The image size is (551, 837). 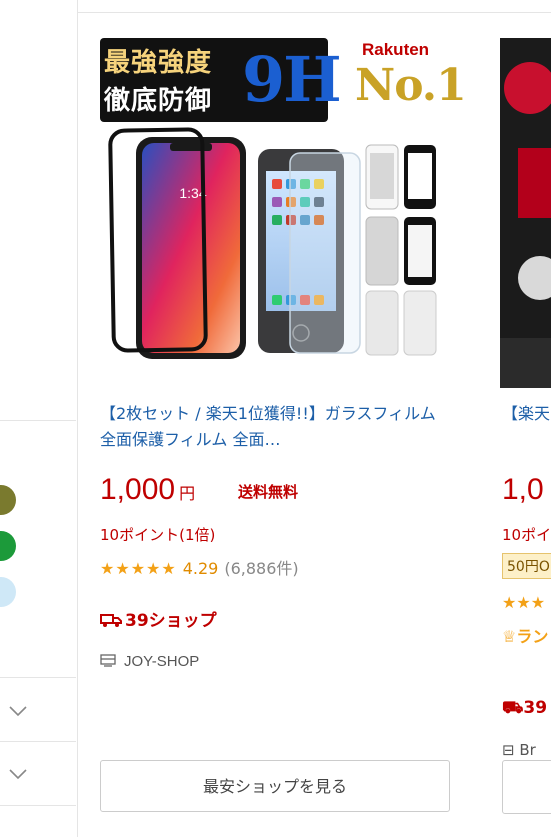 What do you see at coordinates (8, 592) in the screenshot?
I see `color-swatch-lightblue` at bounding box center [8, 592].